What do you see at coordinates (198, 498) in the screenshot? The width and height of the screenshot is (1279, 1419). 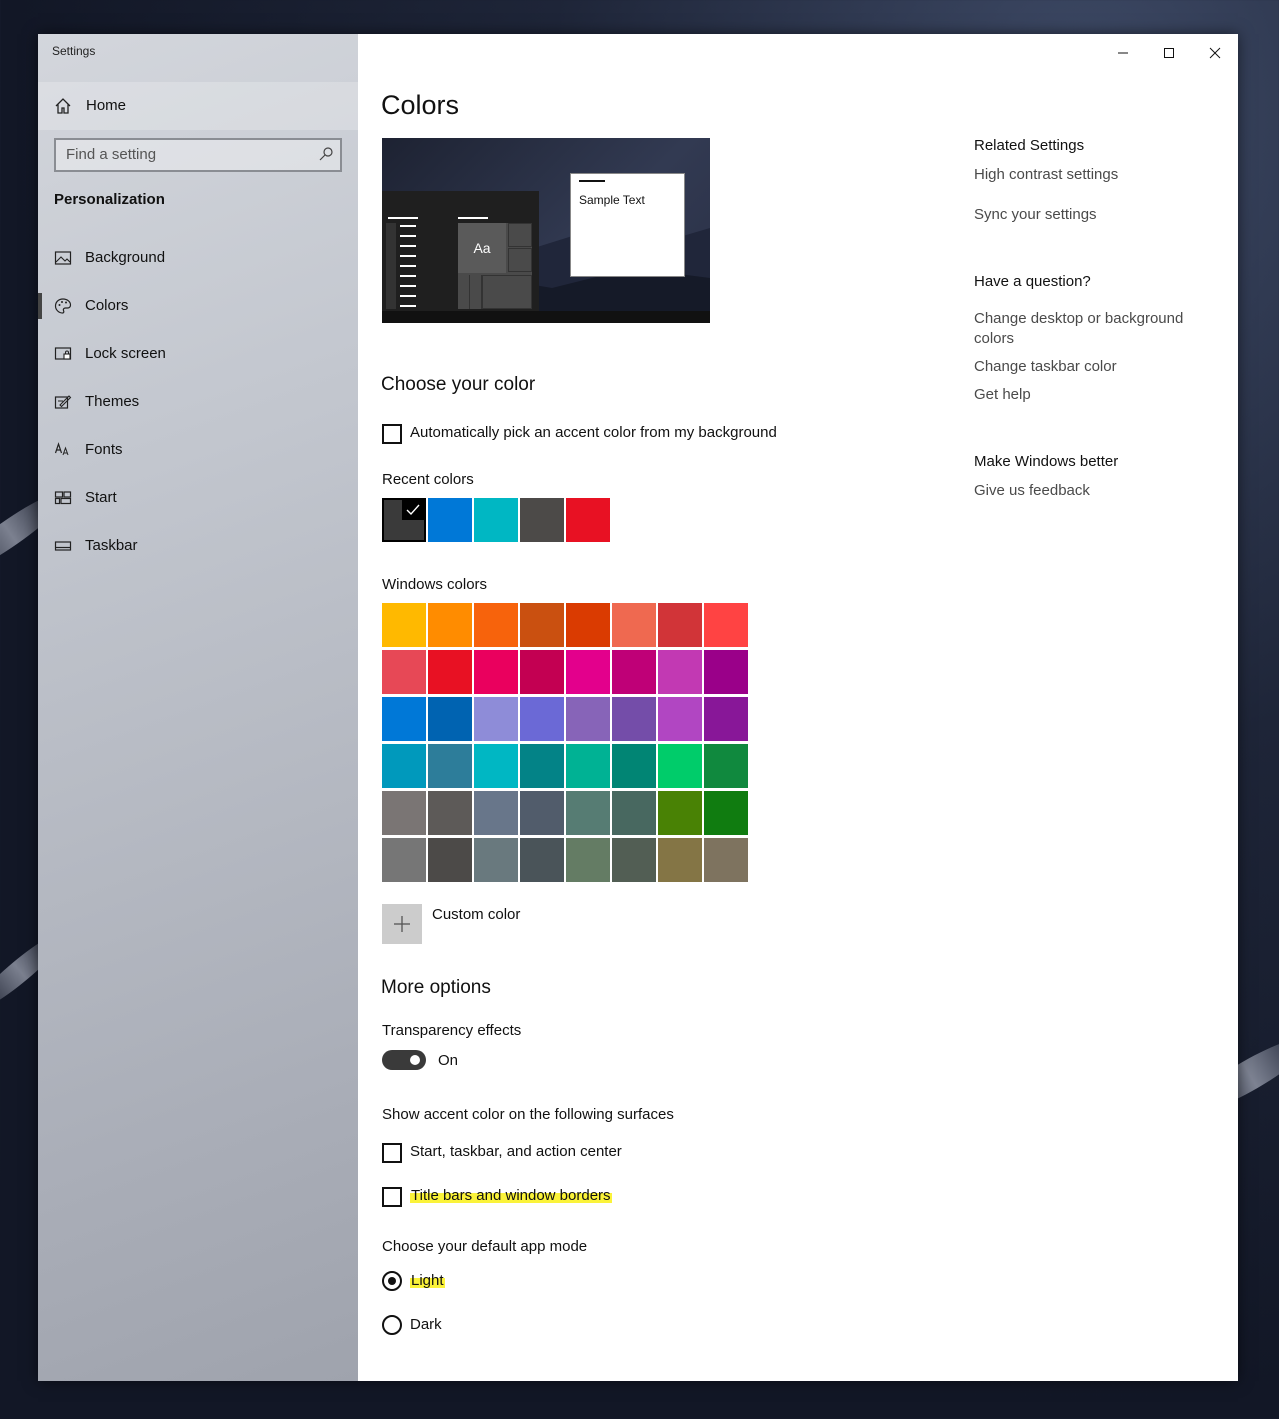 I see `sidebar-item-start: Start` at bounding box center [198, 498].